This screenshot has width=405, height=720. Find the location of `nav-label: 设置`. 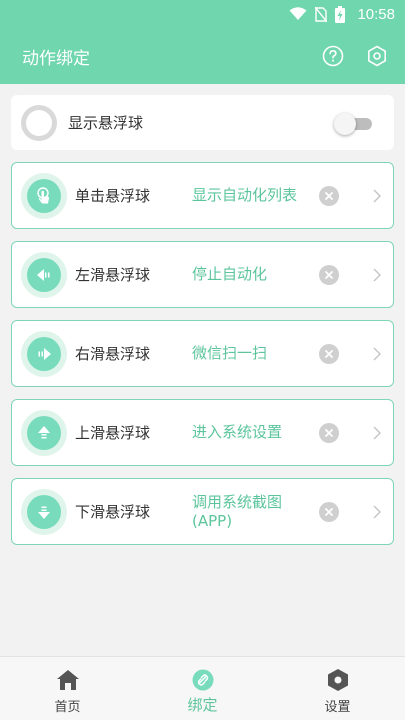

nav-label: 设置 is located at coordinates (337, 707).